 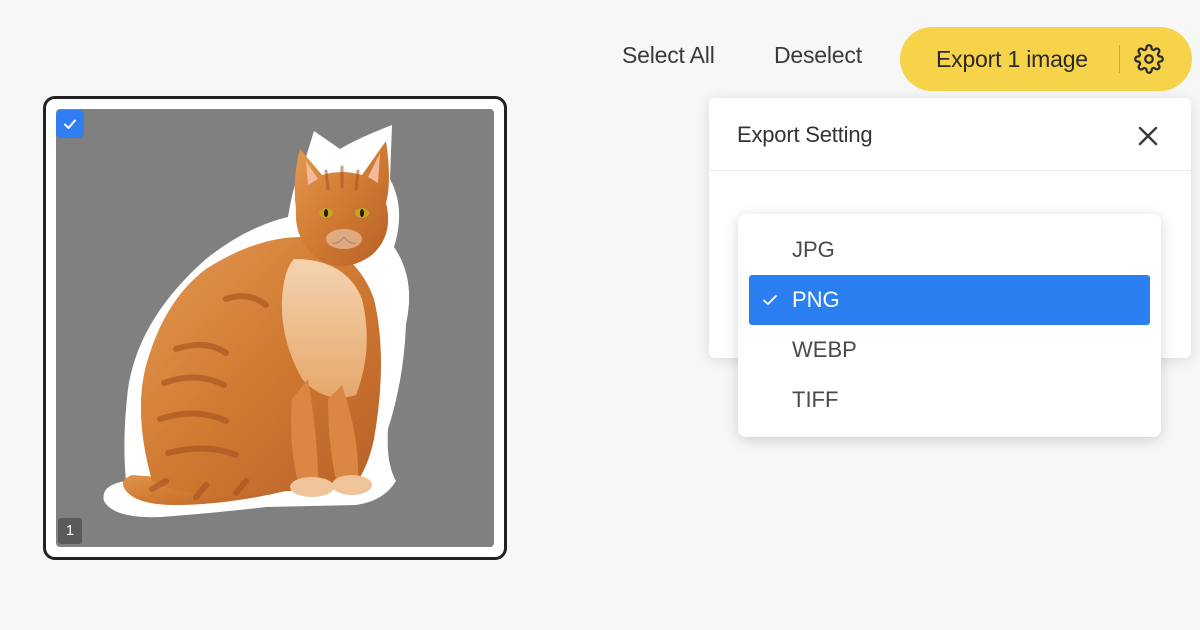 What do you see at coordinates (949, 400) in the screenshot?
I see `format-option-tiff: TIFF` at bounding box center [949, 400].